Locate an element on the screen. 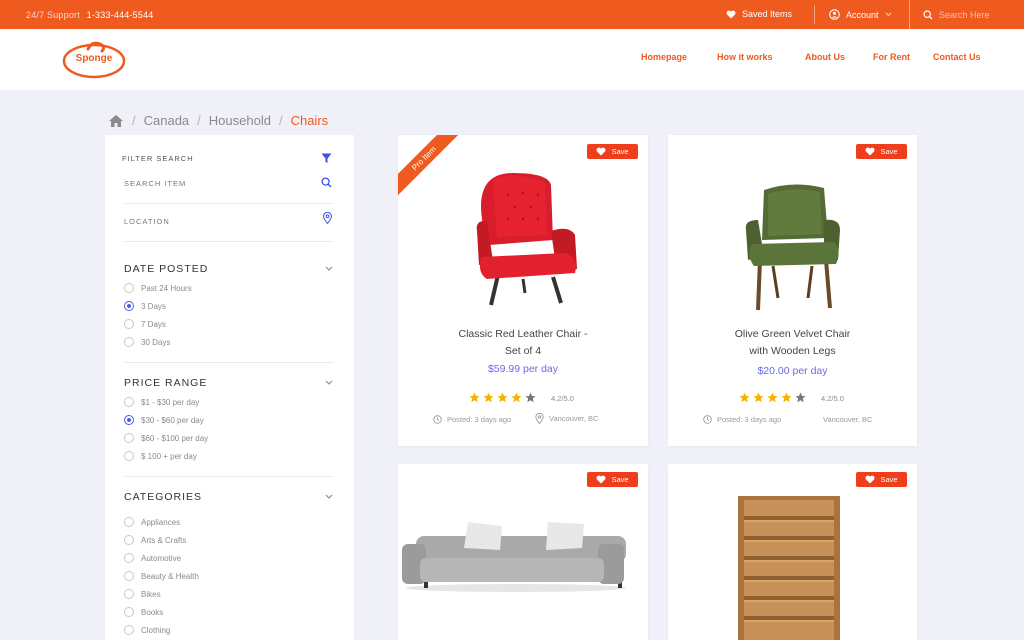 The height and width of the screenshot is (640, 1024). option-label: $30 - $60 per day is located at coordinates (172, 420).